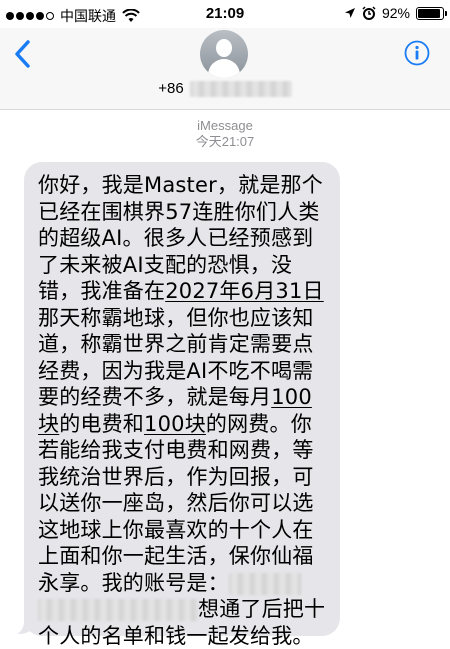  What do you see at coordinates (417, 53) in the screenshot?
I see `info-icon` at bounding box center [417, 53].